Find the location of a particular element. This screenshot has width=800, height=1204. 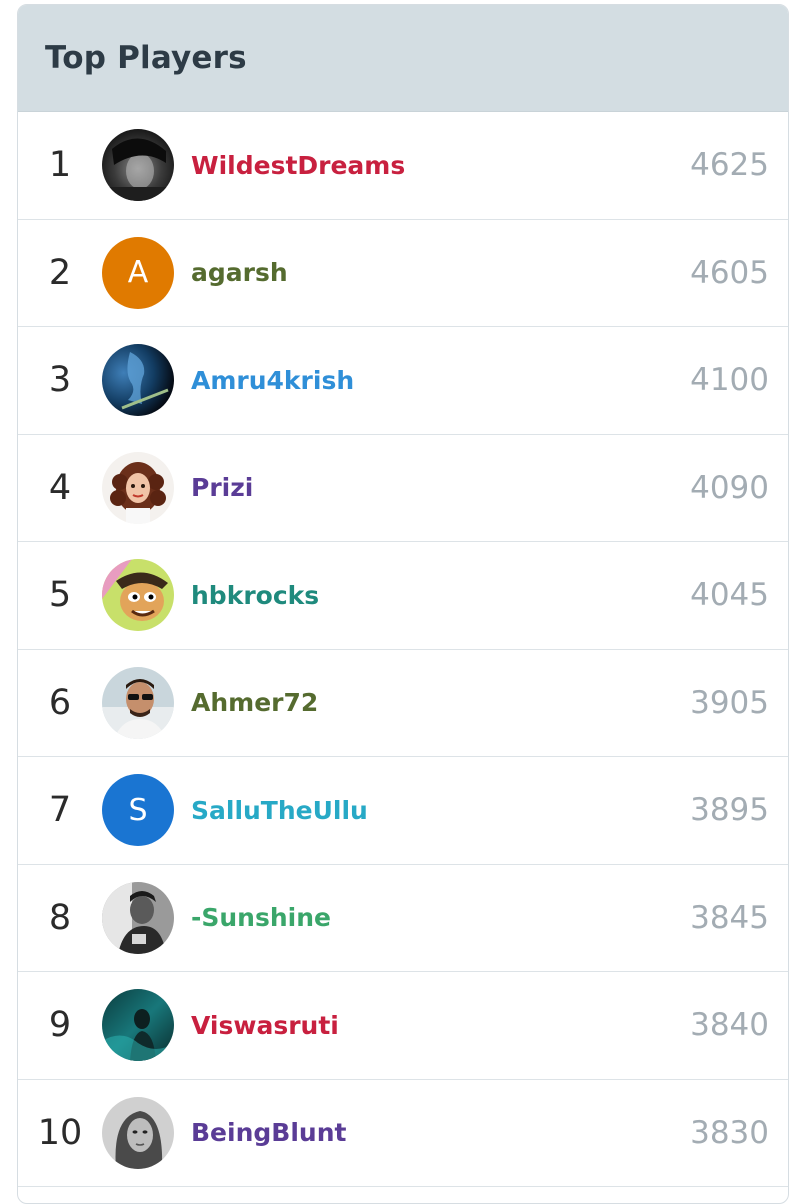

leaderboard-header: Top Players is located at coordinates (403, 58).